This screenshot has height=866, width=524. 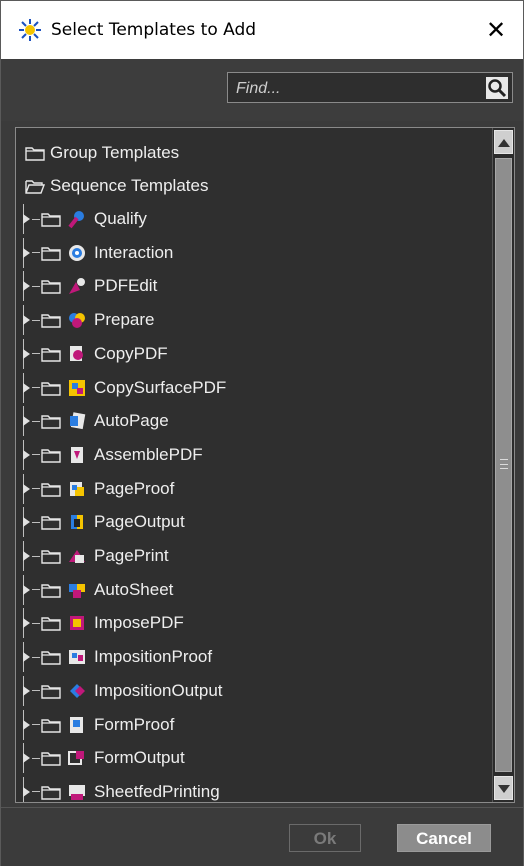 What do you see at coordinates (134, 589) in the screenshot?
I see `tree-item-label: AutoSheet` at bounding box center [134, 589].